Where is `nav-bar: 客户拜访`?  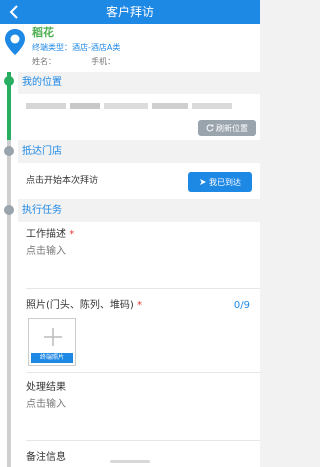
nav-bar: 客户拜访 is located at coordinates (130, 12).